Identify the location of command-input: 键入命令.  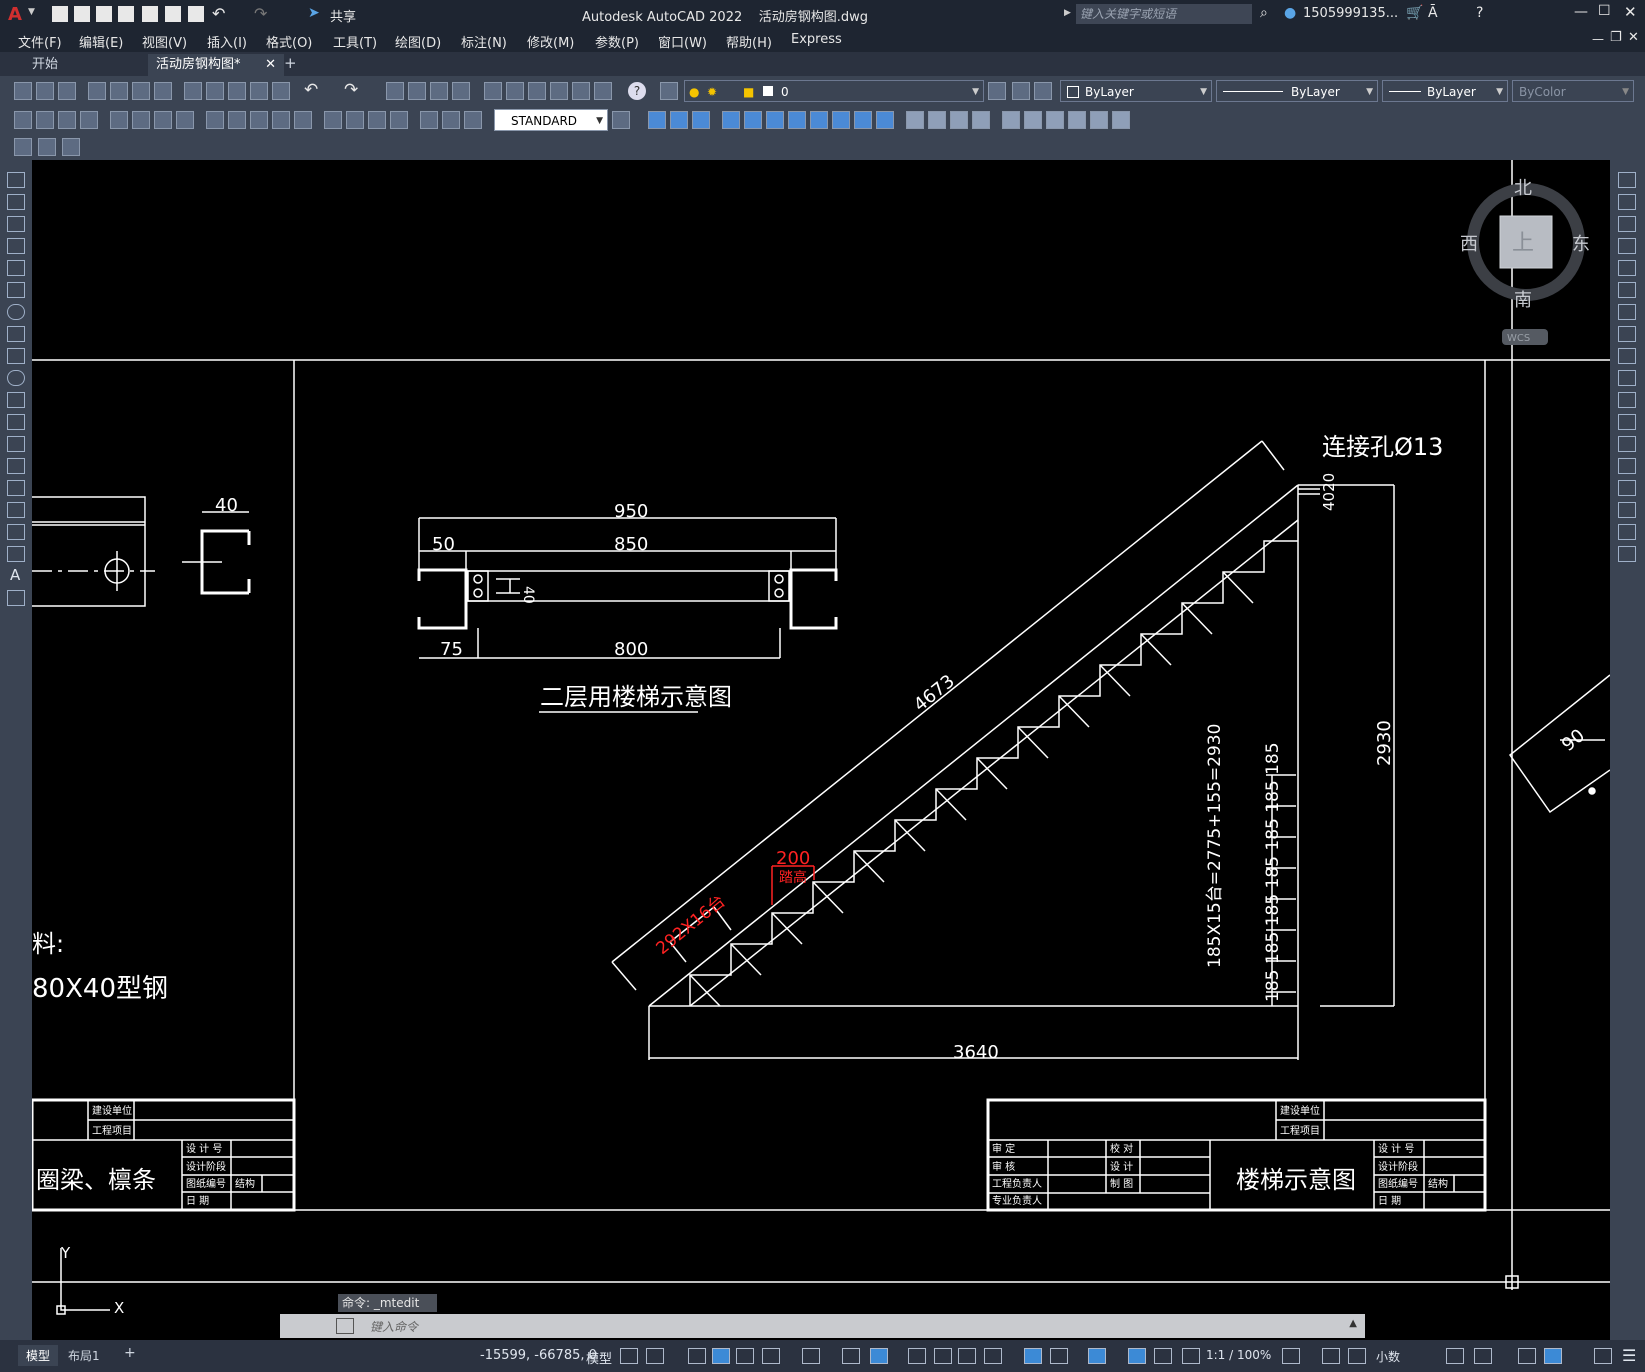
(394, 1326).